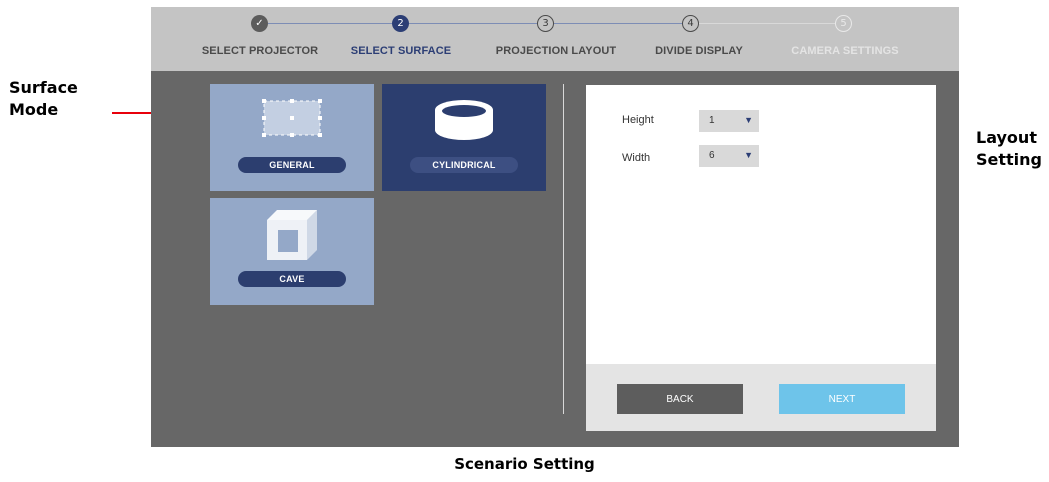 The height and width of the screenshot is (482, 1049). I want to click on surface-label-cave: CAVE, so click(292, 279).